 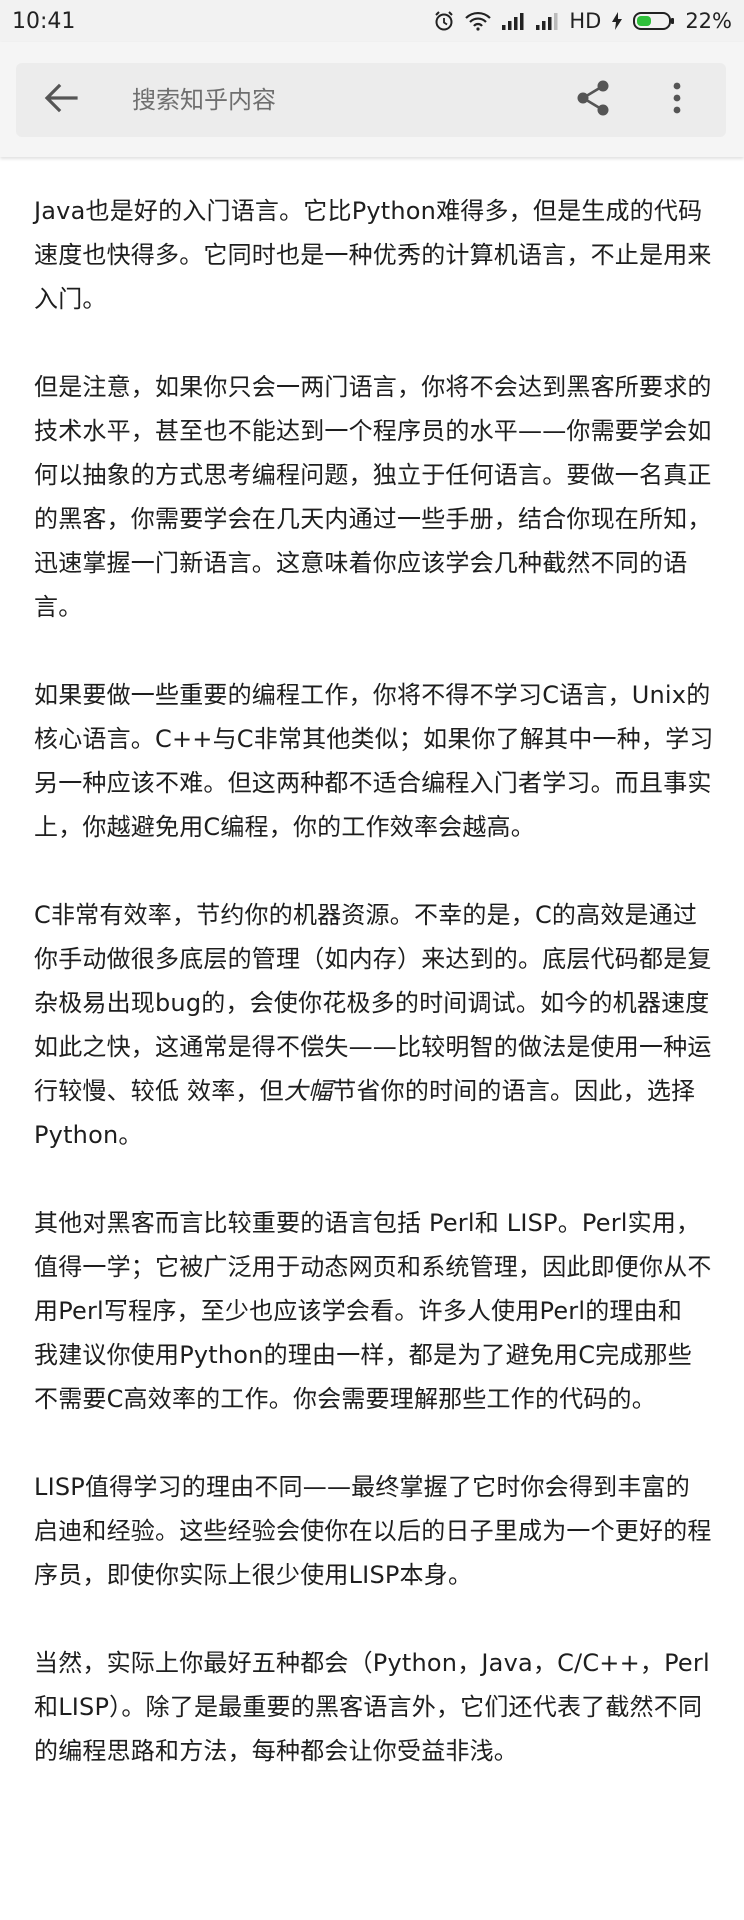 What do you see at coordinates (585, 21) in the screenshot?
I see `network-type: HD` at bounding box center [585, 21].